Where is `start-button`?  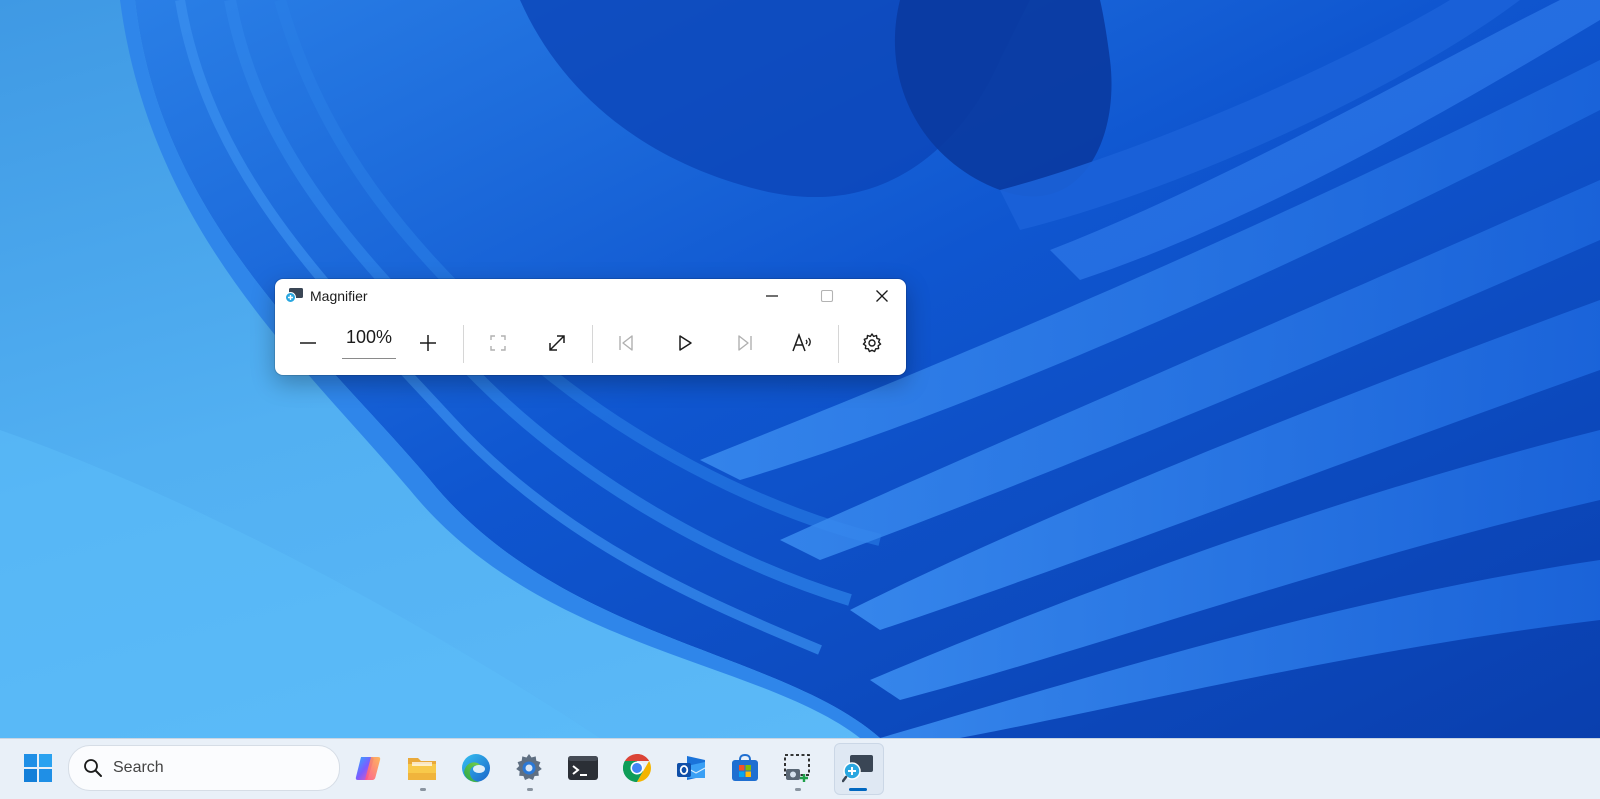 start-button is located at coordinates (38, 768).